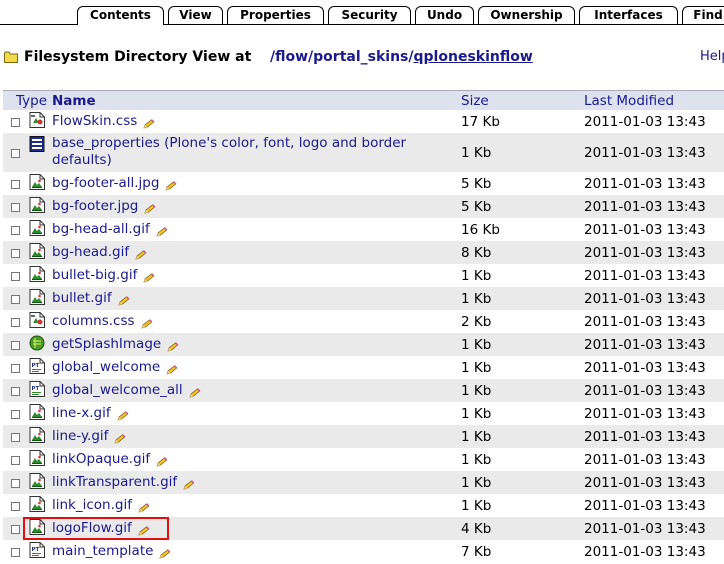  I want to click on column-header-modified: Last Modified, so click(629, 101).